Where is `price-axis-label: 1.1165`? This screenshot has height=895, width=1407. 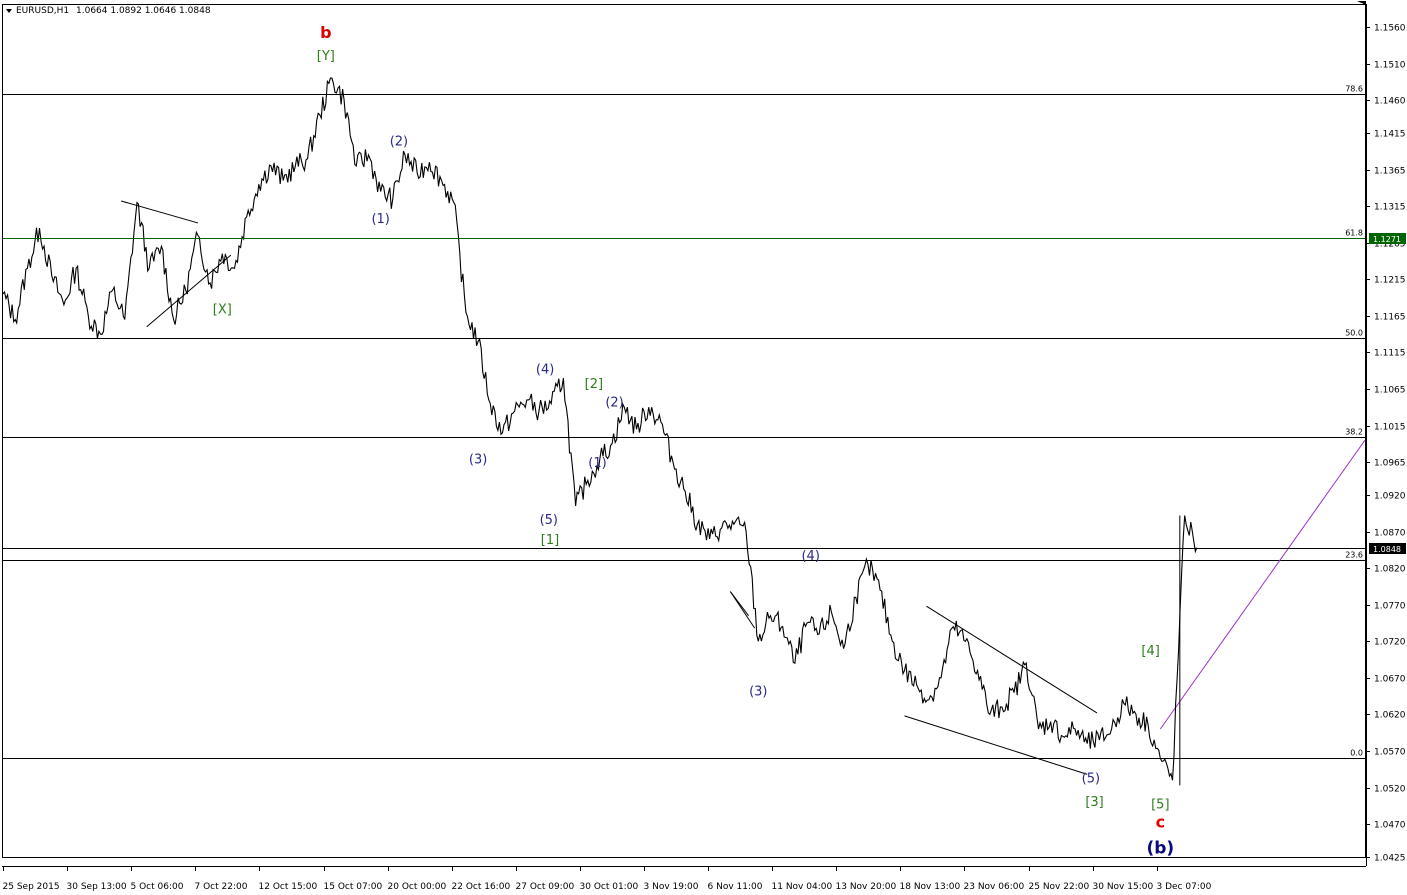 price-axis-label: 1.1165 is located at coordinates (1390, 318).